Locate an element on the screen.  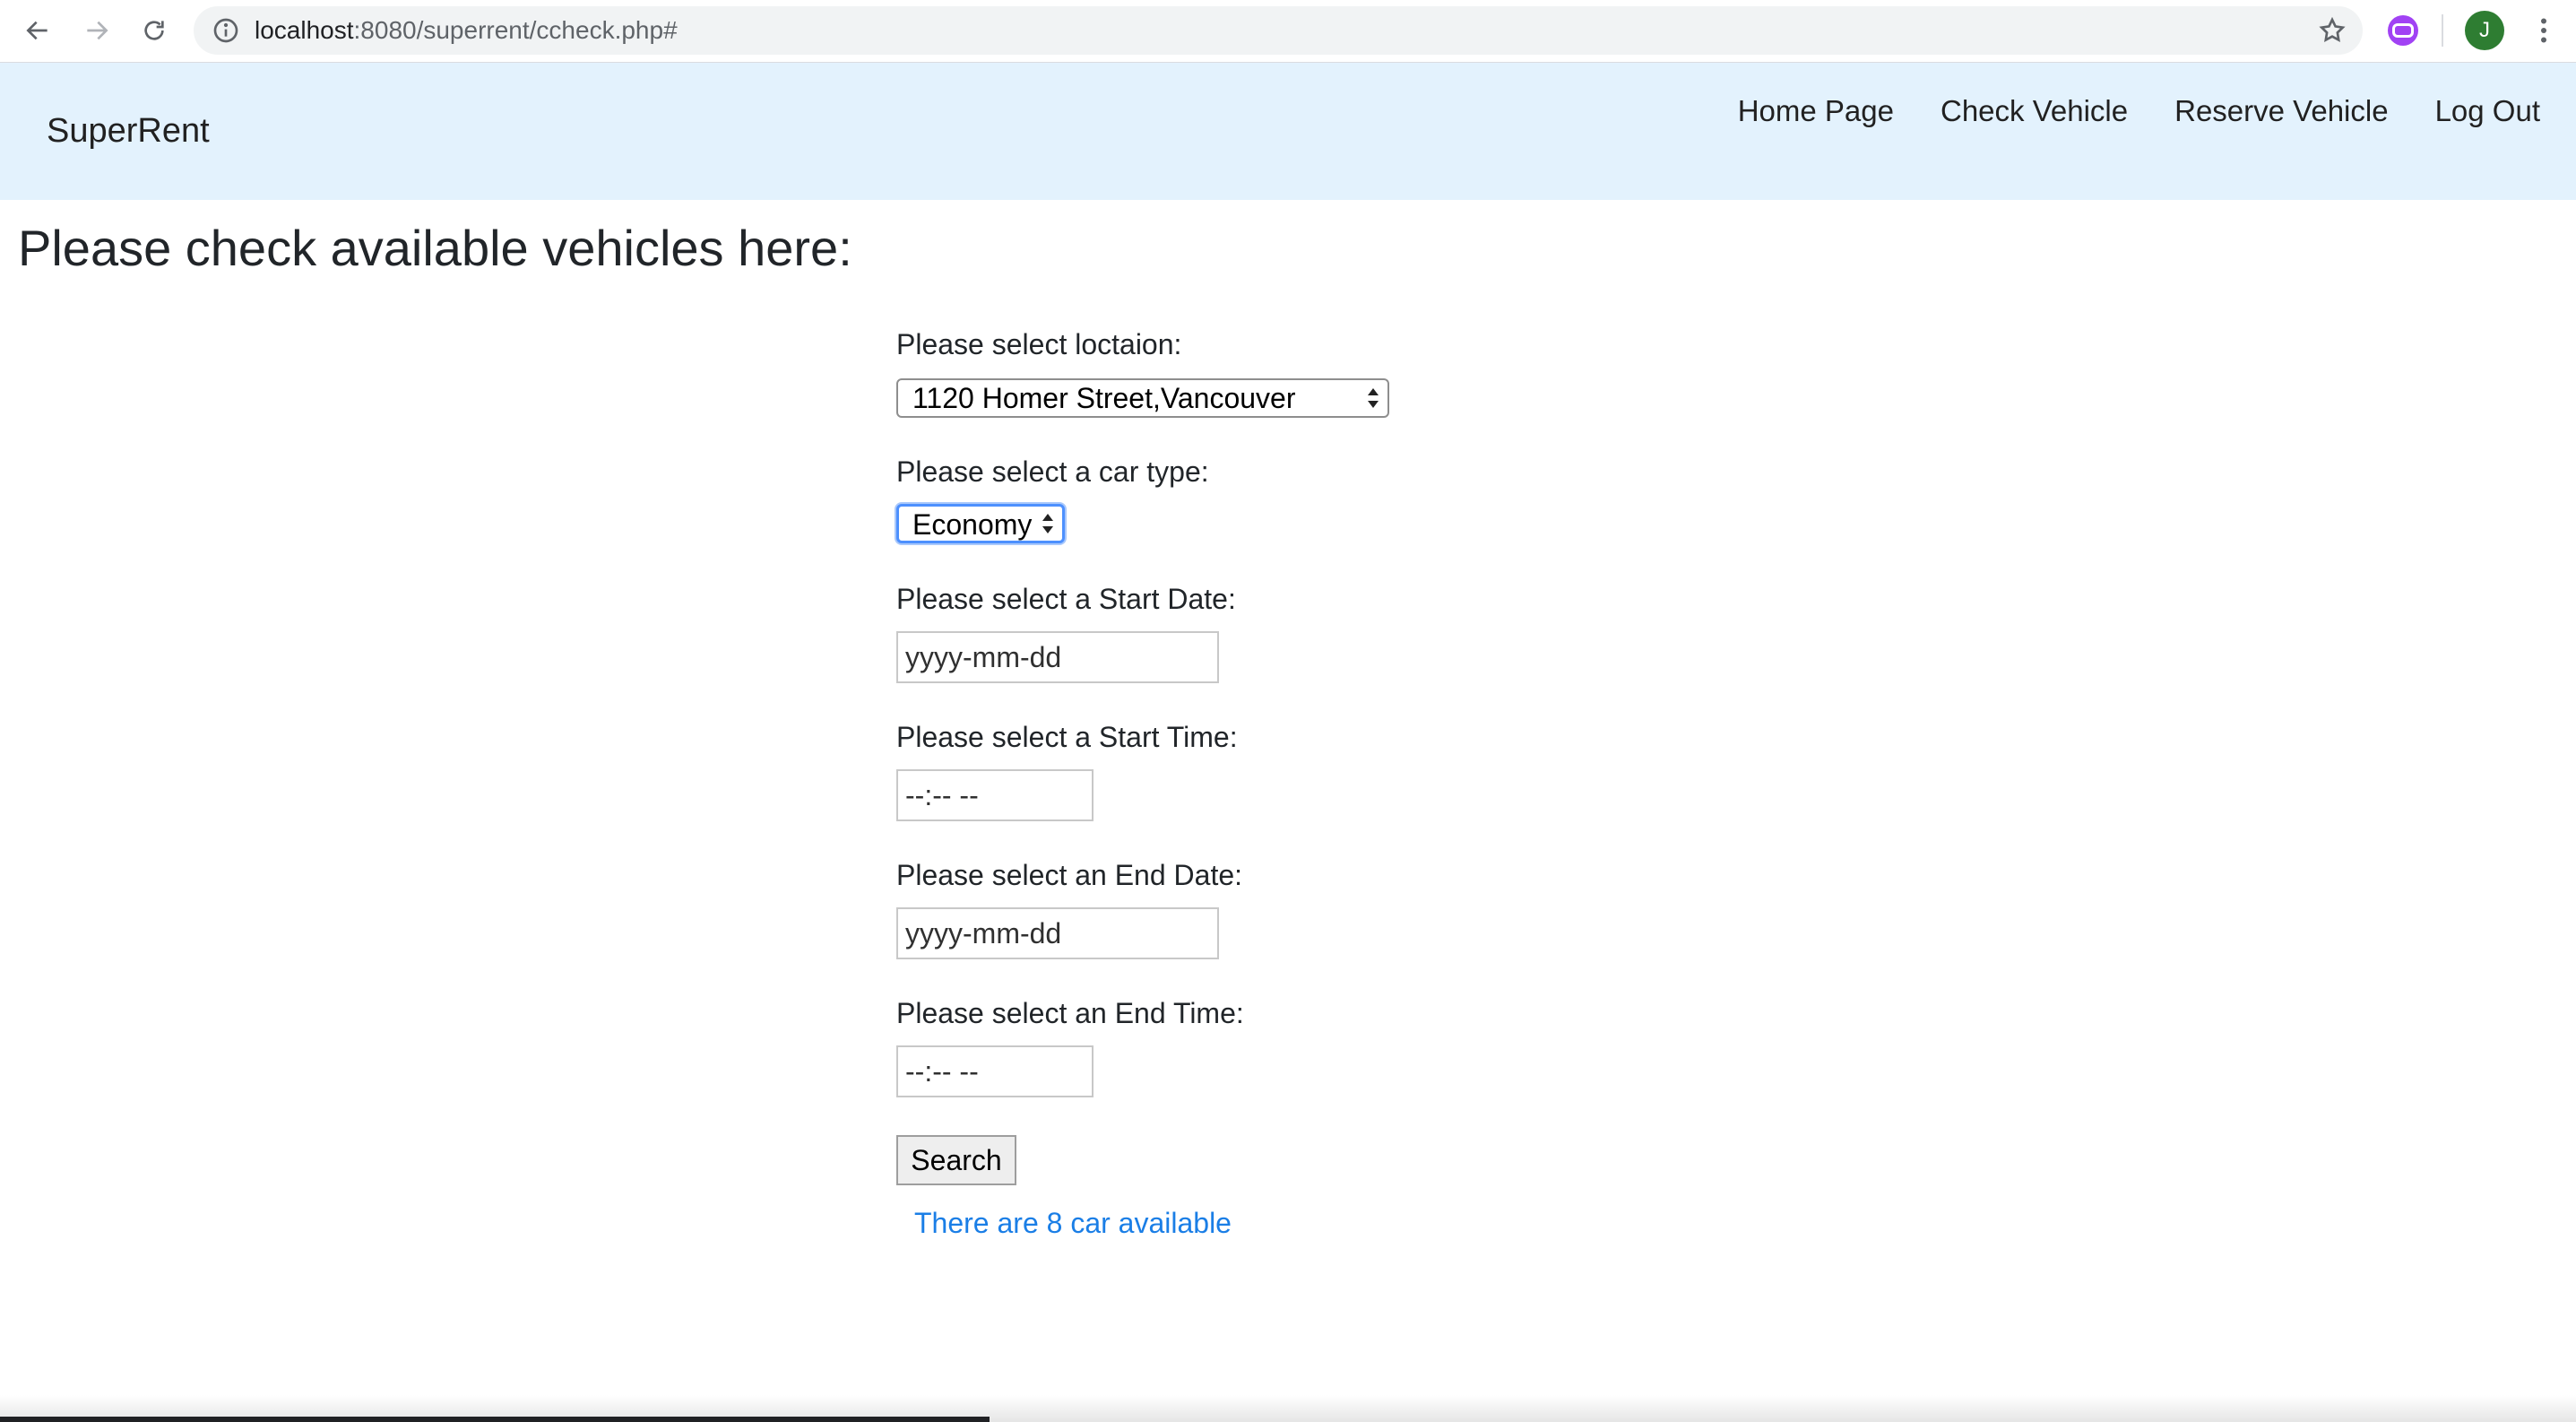
info-icon is located at coordinates (226, 30).